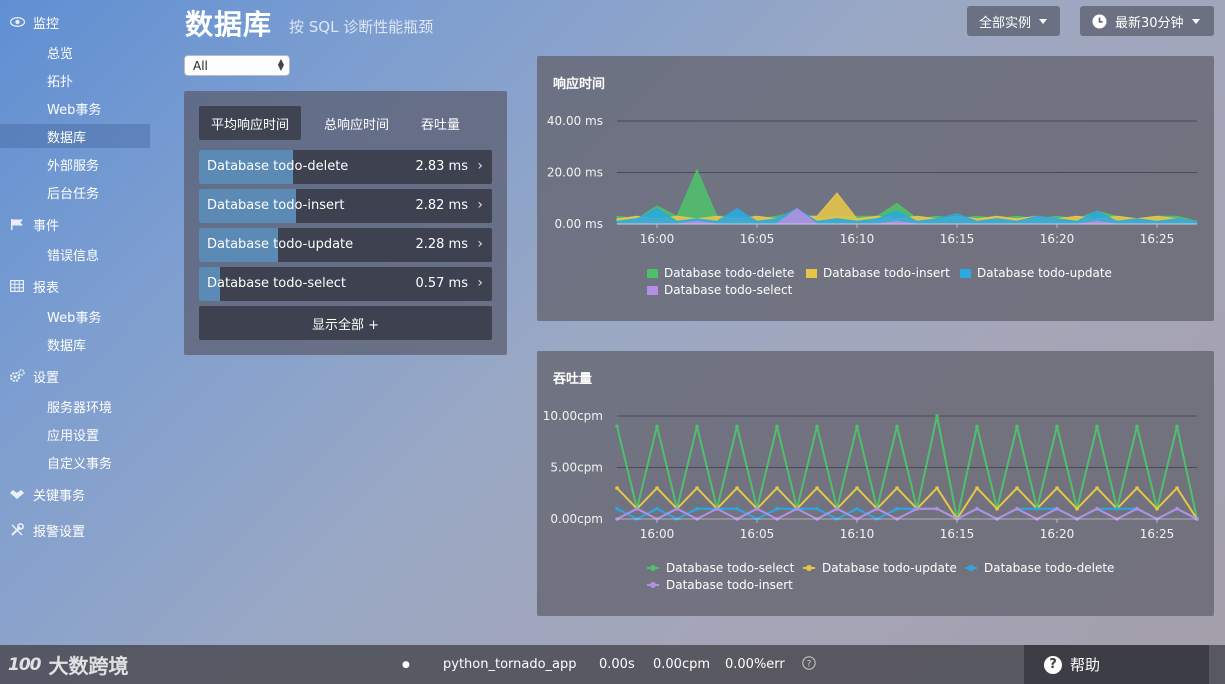  What do you see at coordinates (809, 665) in the screenshot?
I see `info-icon: ?` at bounding box center [809, 665].